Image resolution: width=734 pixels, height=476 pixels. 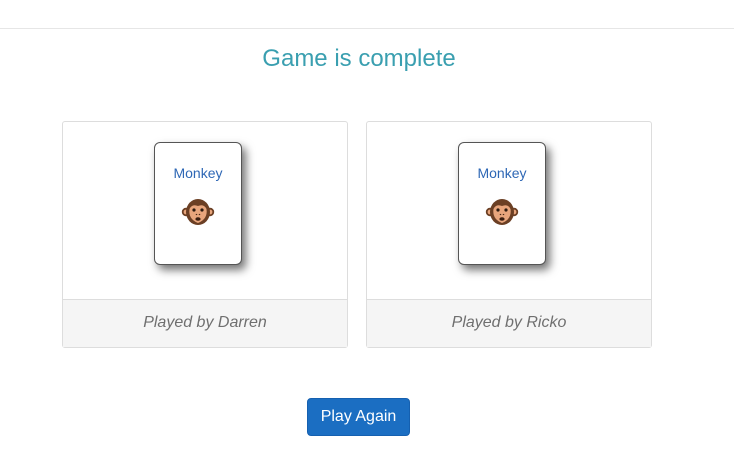 I want to click on page-title: Game is complete, so click(x=359, y=58).